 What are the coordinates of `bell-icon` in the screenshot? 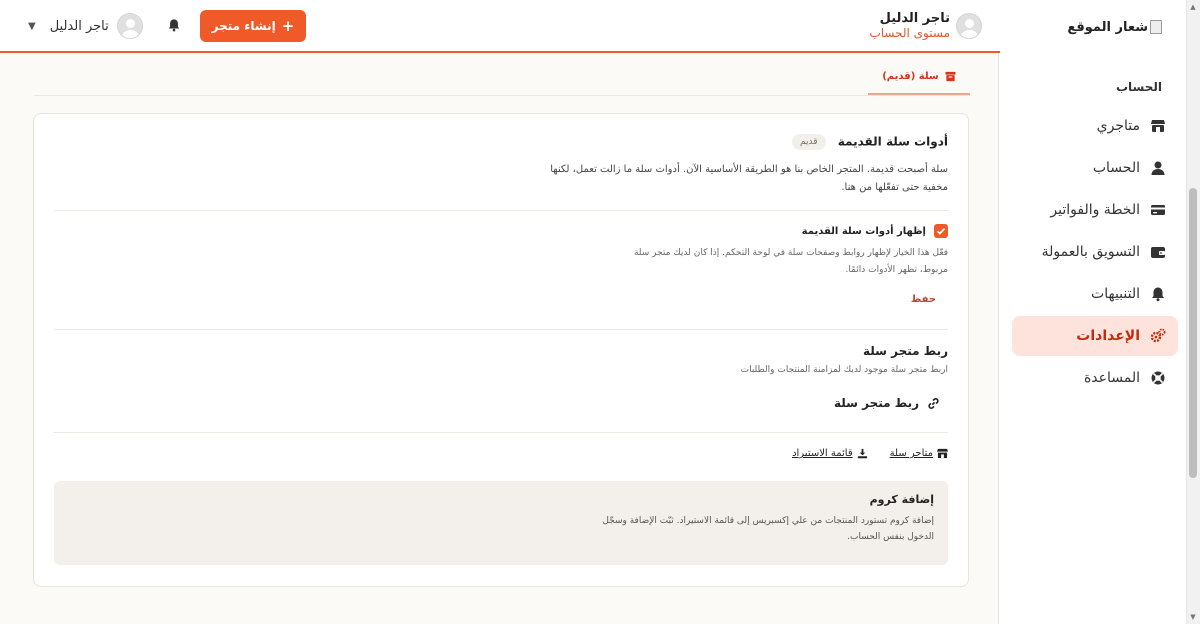 It's located at (1158, 294).